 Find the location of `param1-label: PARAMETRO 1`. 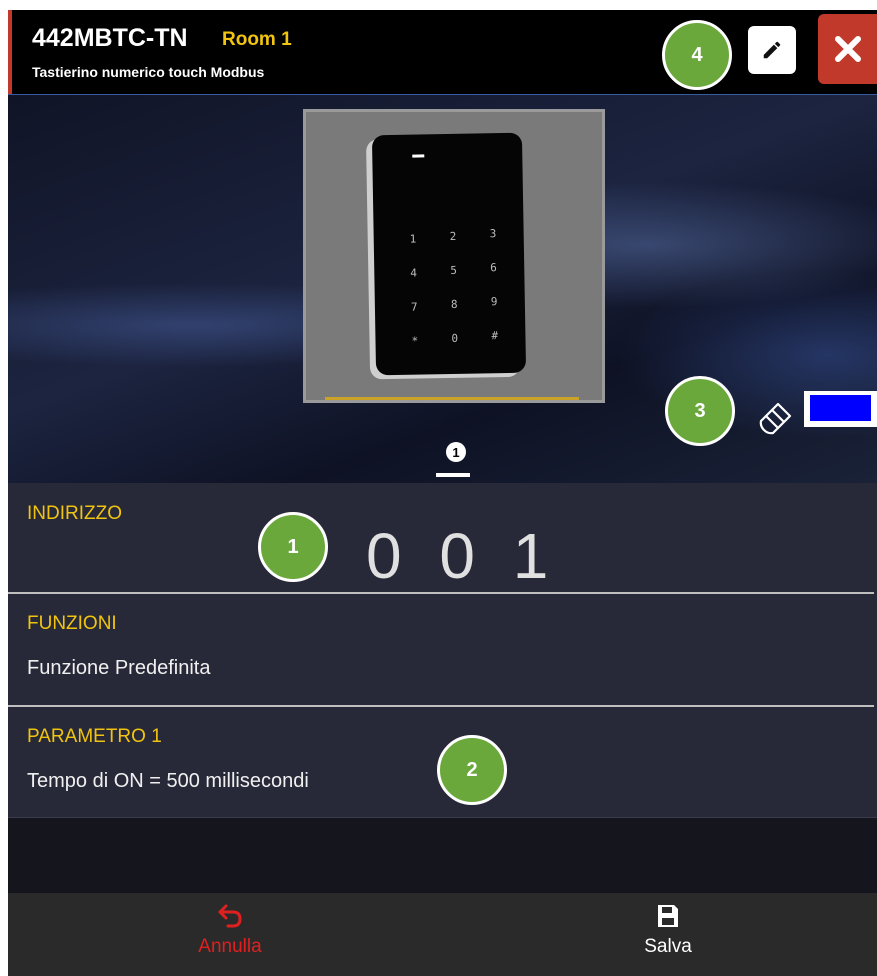

param1-label: PARAMETRO 1 is located at coordinates (94, 736).